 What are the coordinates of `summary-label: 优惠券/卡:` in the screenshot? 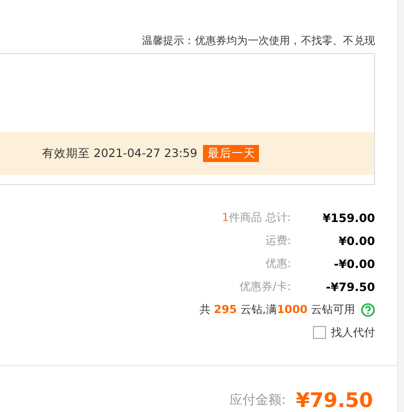 It's located at (266, 286).